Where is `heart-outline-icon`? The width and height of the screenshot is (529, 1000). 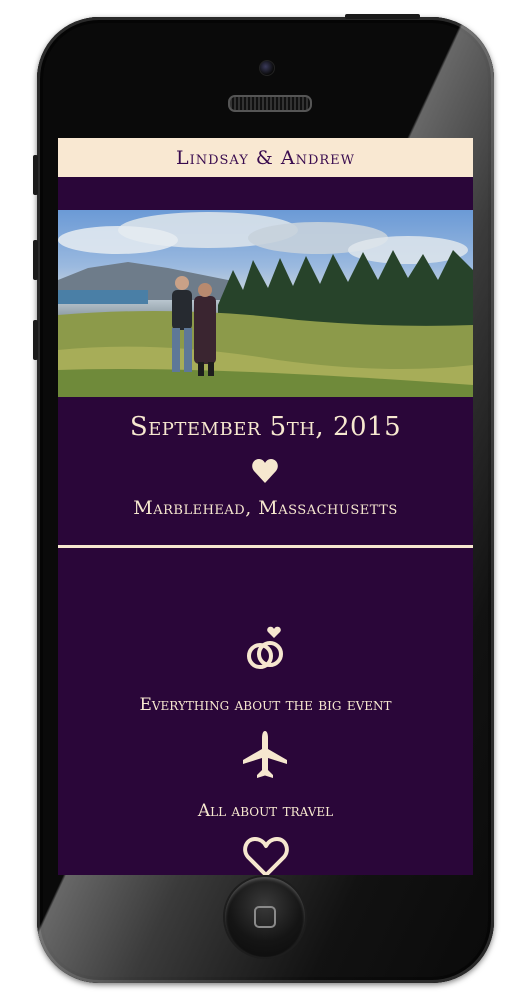
heart-outline-icon is located at coordinates (266, 855).